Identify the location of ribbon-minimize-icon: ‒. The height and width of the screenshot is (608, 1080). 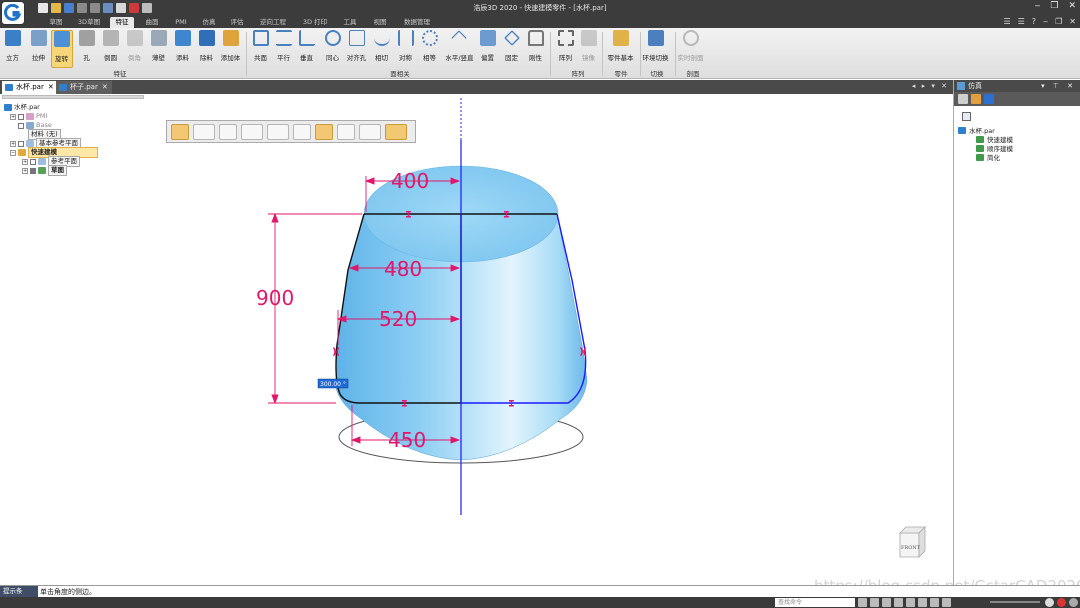
(1045, 21).